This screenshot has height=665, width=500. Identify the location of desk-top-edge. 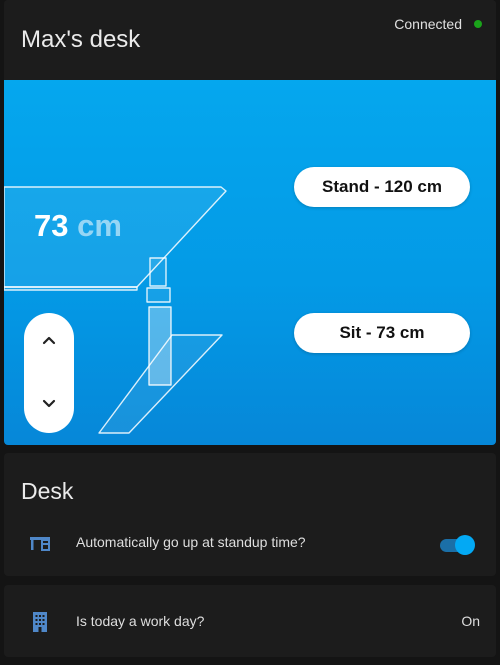
(71, 288).